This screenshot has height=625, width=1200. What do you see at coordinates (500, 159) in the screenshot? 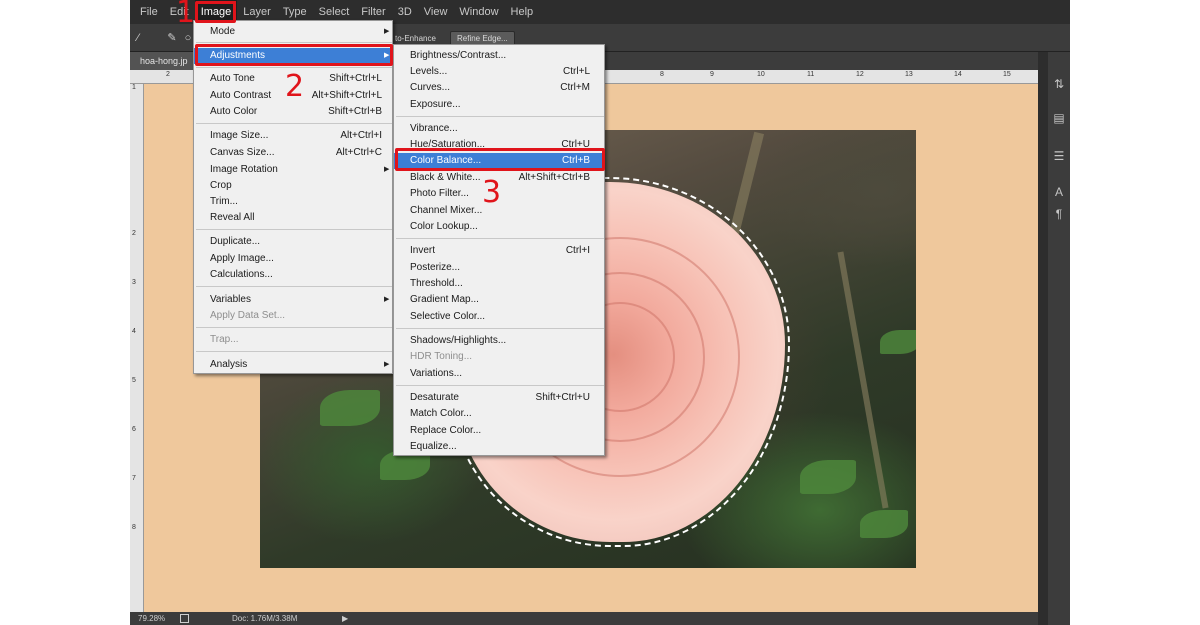
I see `callout-box-color-balance` at bounding box center [500, 159].